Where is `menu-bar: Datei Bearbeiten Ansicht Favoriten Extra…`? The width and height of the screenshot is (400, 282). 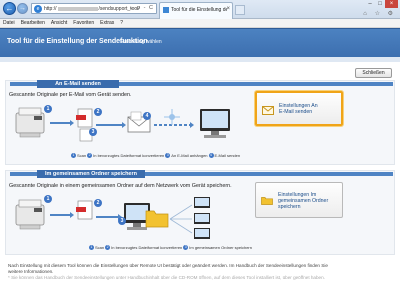
menu-bar: Datei Bearbeiten Ansicht Favoriten Extra… is located at coordinates (200, 23).